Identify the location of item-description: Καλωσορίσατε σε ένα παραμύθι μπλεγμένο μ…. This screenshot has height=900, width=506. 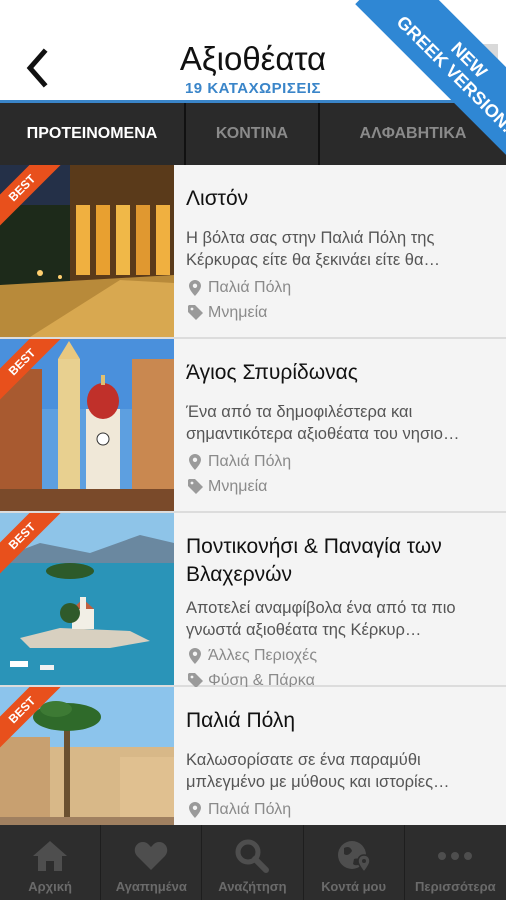
(318, 771).